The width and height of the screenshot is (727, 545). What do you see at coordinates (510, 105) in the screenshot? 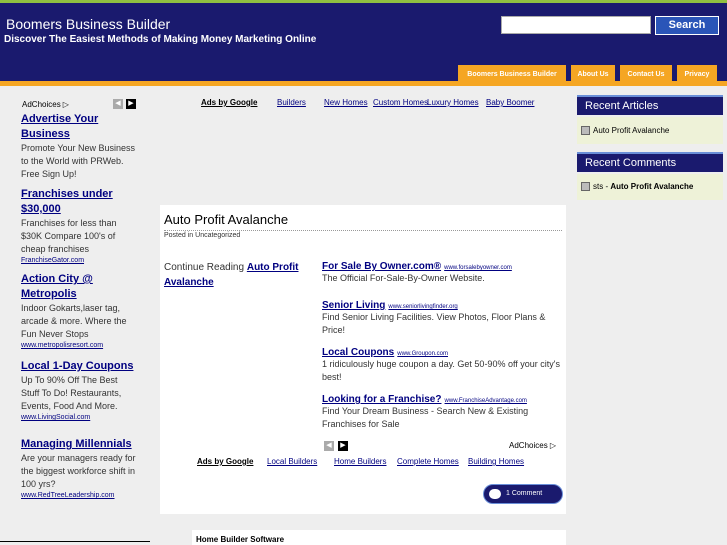
I see `ad-link-baby-boomer: Baby Boomer` at bounding box center [510, 105].